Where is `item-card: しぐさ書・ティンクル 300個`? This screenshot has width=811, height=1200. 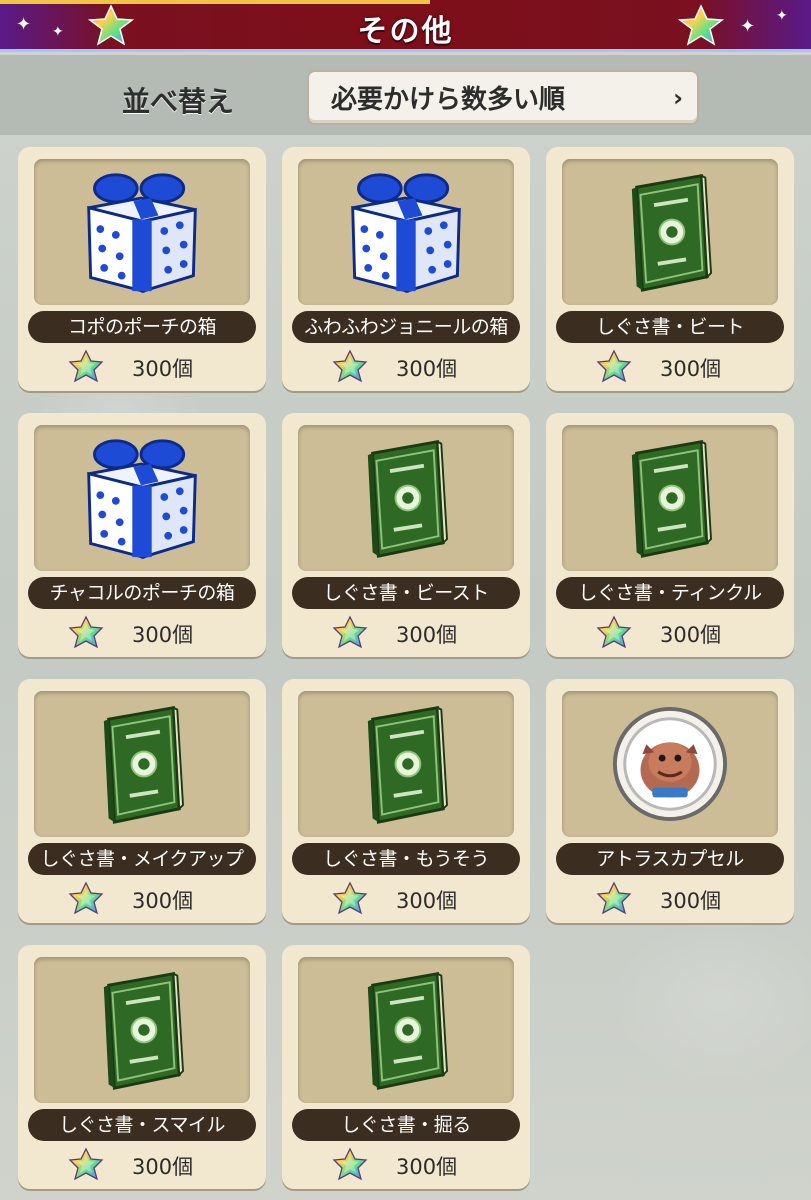
item-card: しぐさ書・ティンクル 300個 is located at coordinates (670, 535).